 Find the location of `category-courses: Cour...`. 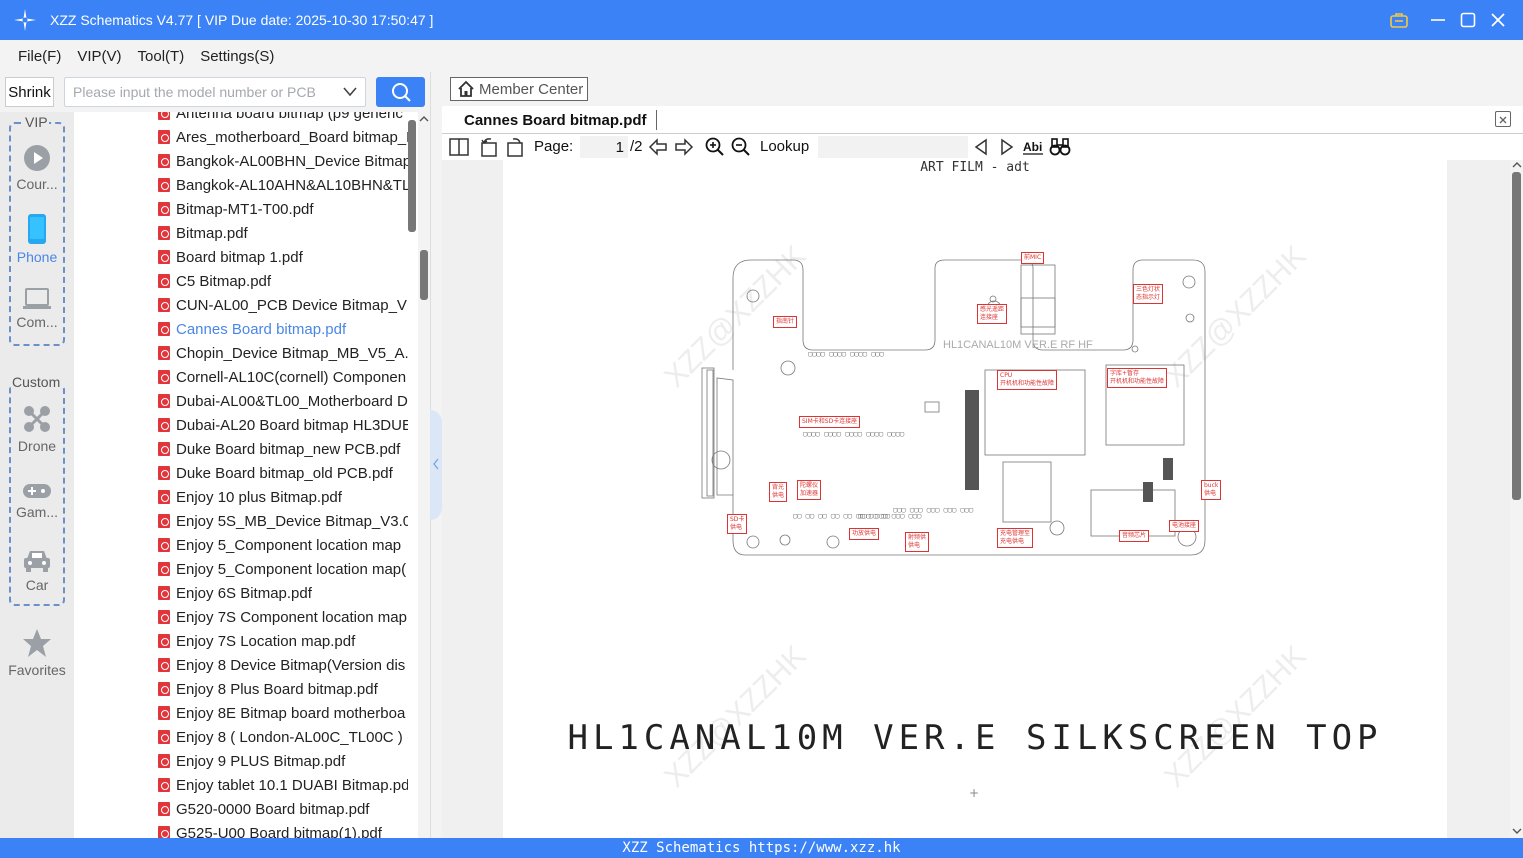

category-courses: Cour... is located at coordinates (37, 168).